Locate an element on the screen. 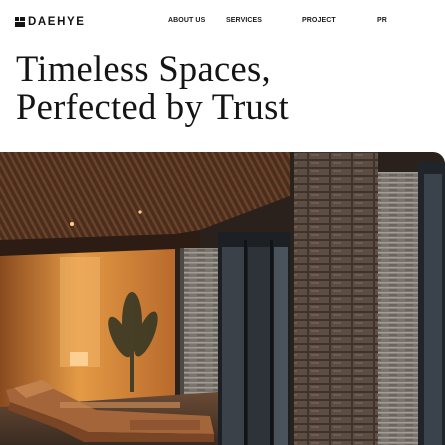 The image size is (445, 445). top-navigation: DAEHYE ABOUT US SERVICES PROJECT PR is located at coordinates (222, 22).